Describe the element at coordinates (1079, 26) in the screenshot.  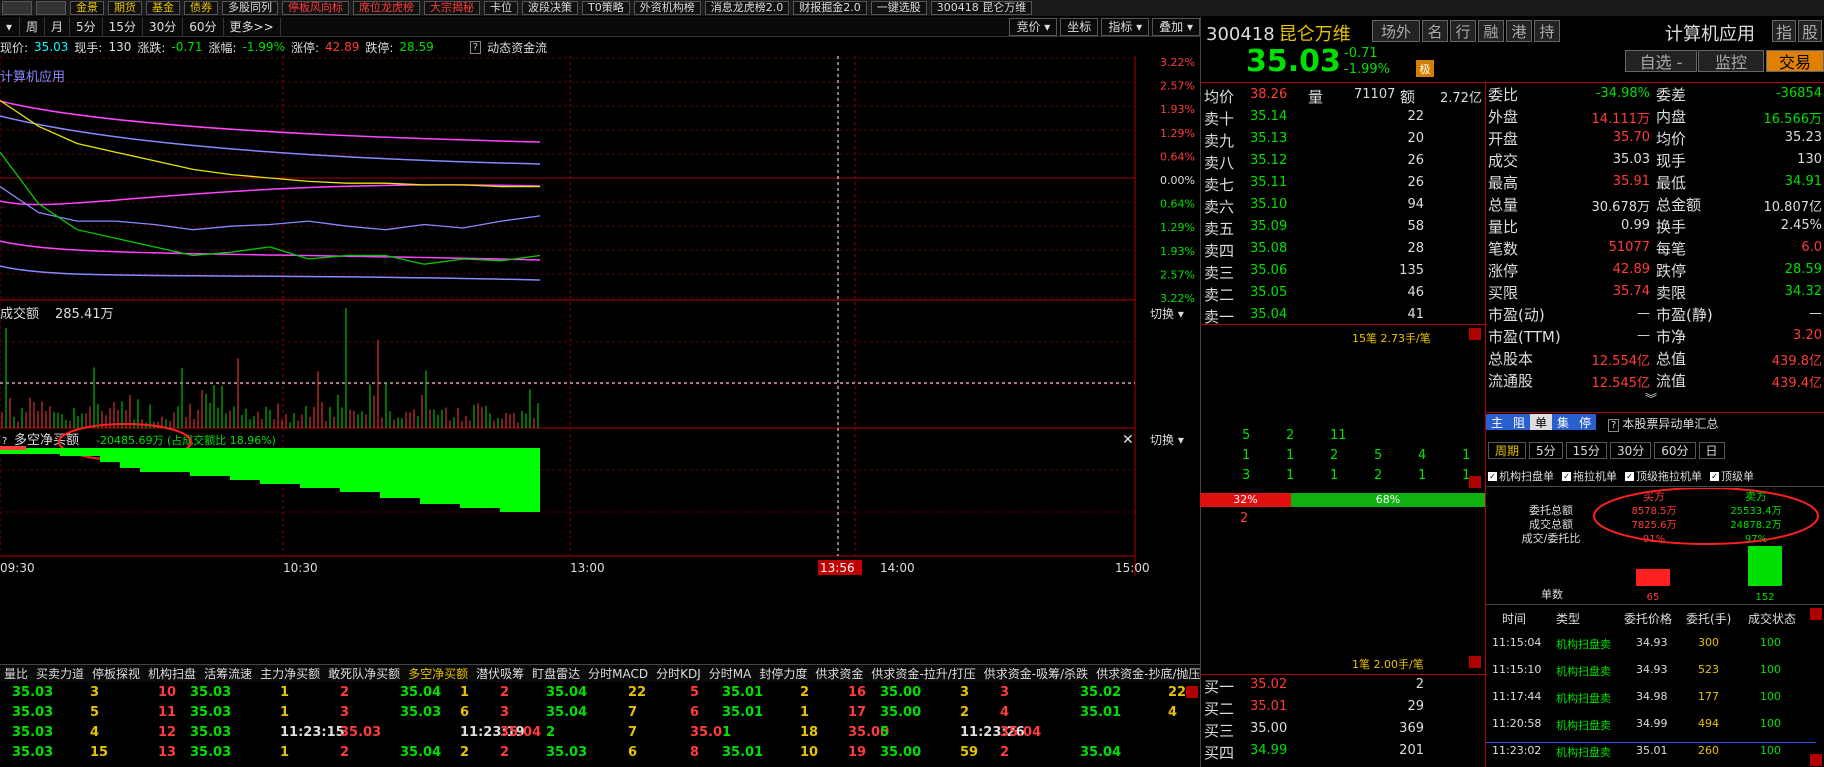
I see `chart-option-button: 坐标` at that location.